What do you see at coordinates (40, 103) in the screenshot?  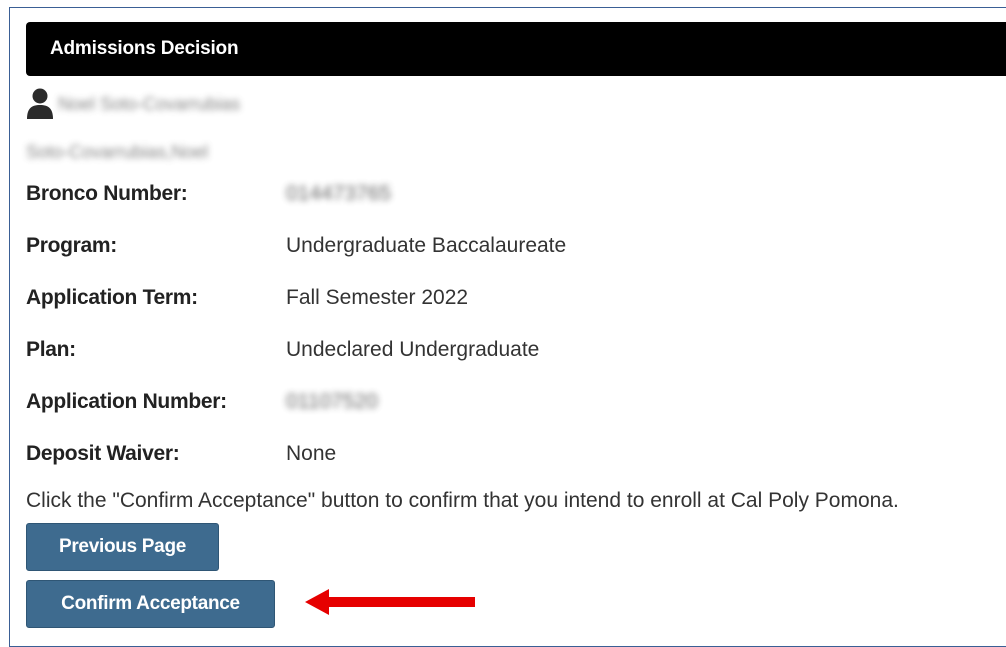 I see `user-icon` at bounding box center [40, 103].